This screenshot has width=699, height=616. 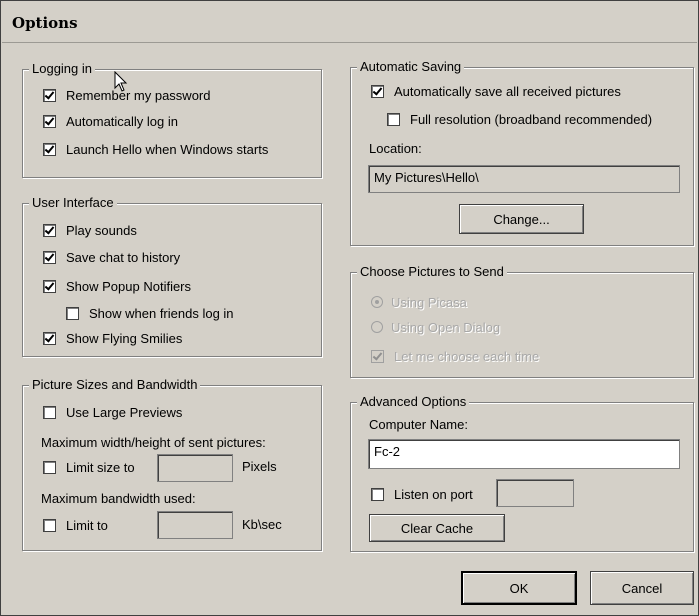 I want to click on cancel-button: Cancel, so click(x=642, y=588).